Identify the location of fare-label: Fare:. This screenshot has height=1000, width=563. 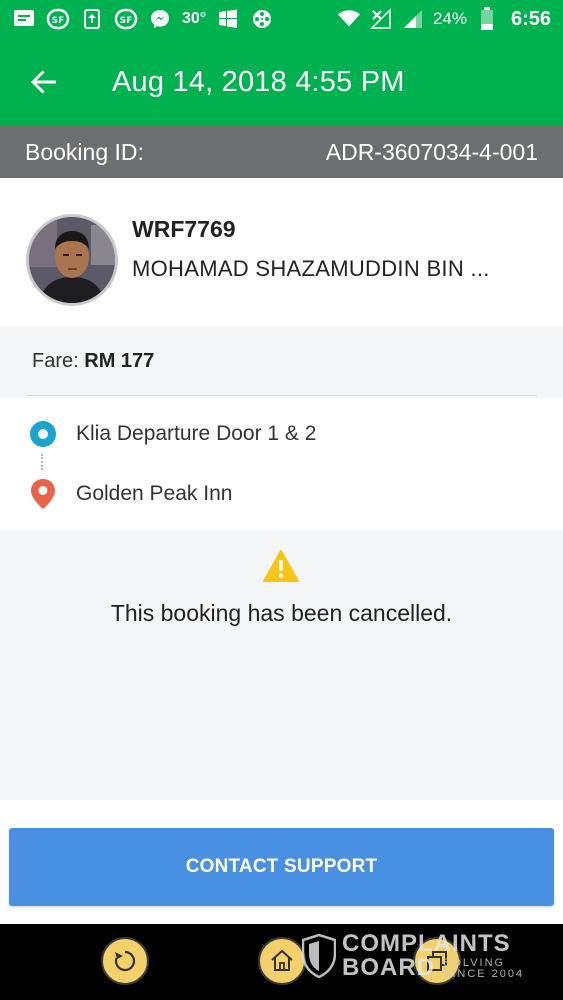
(55, 361).